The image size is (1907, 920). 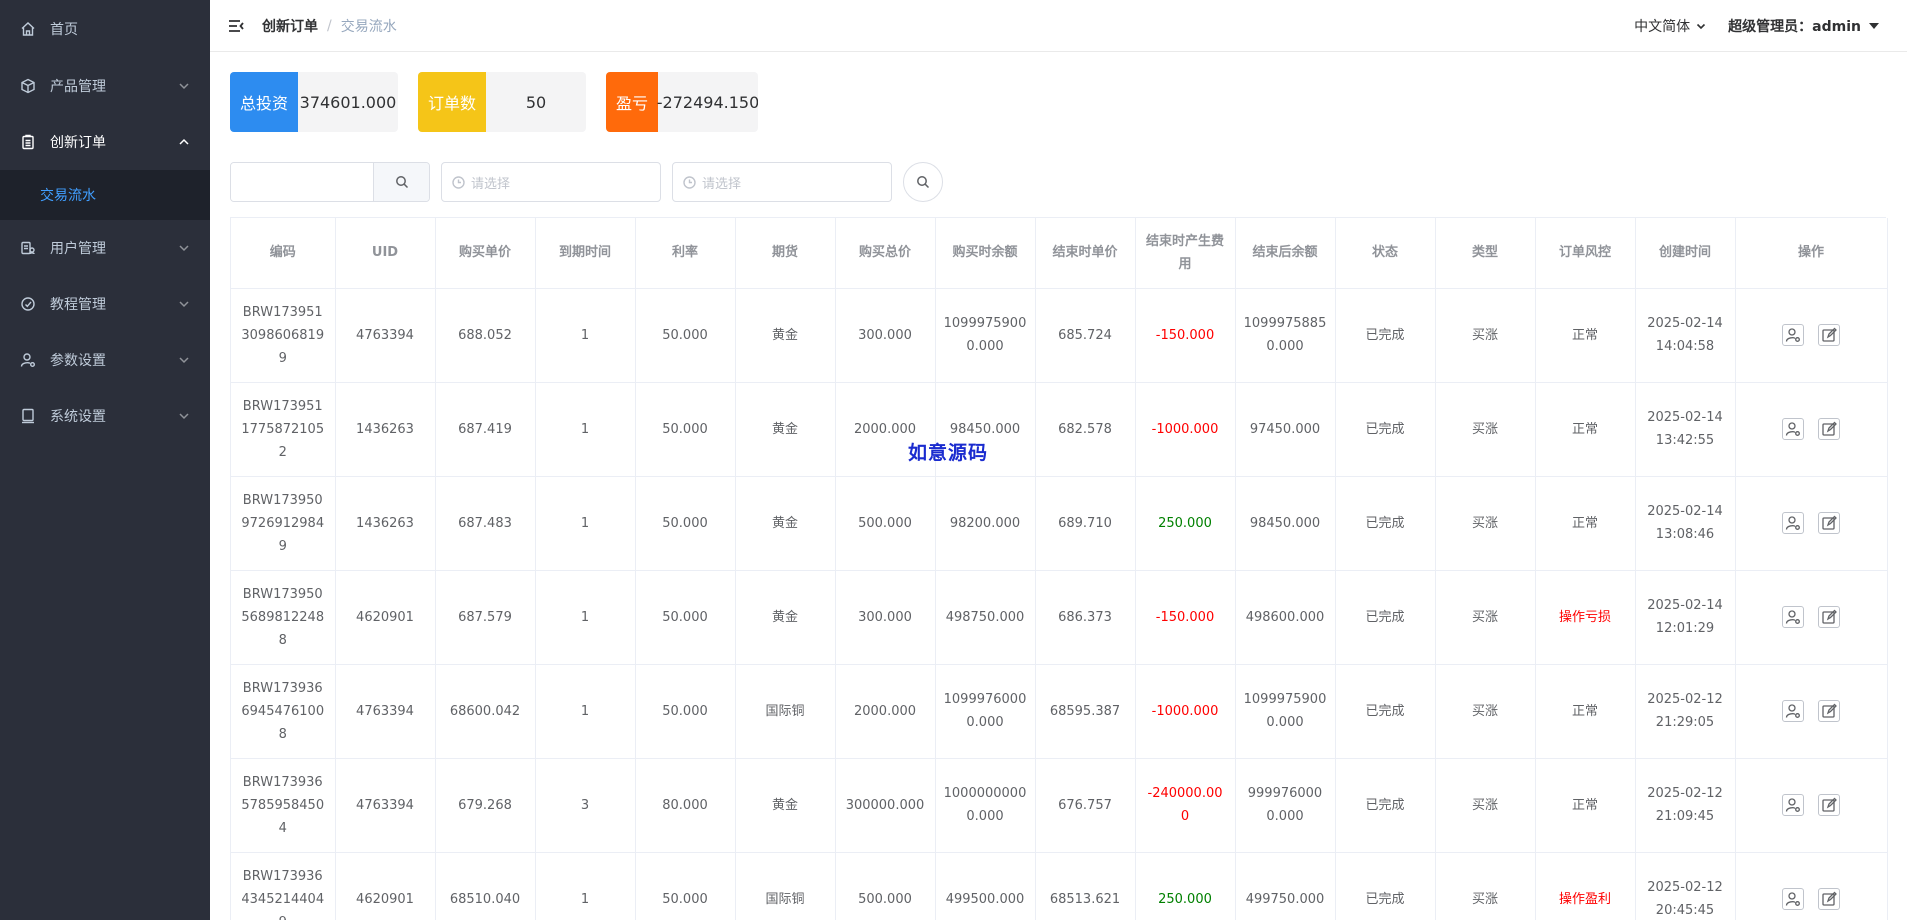 What do you see at coordinates (885, 805) in the screenshot?
I see `cell-buy-total: 300000.000` at bounding box center [885, 805].